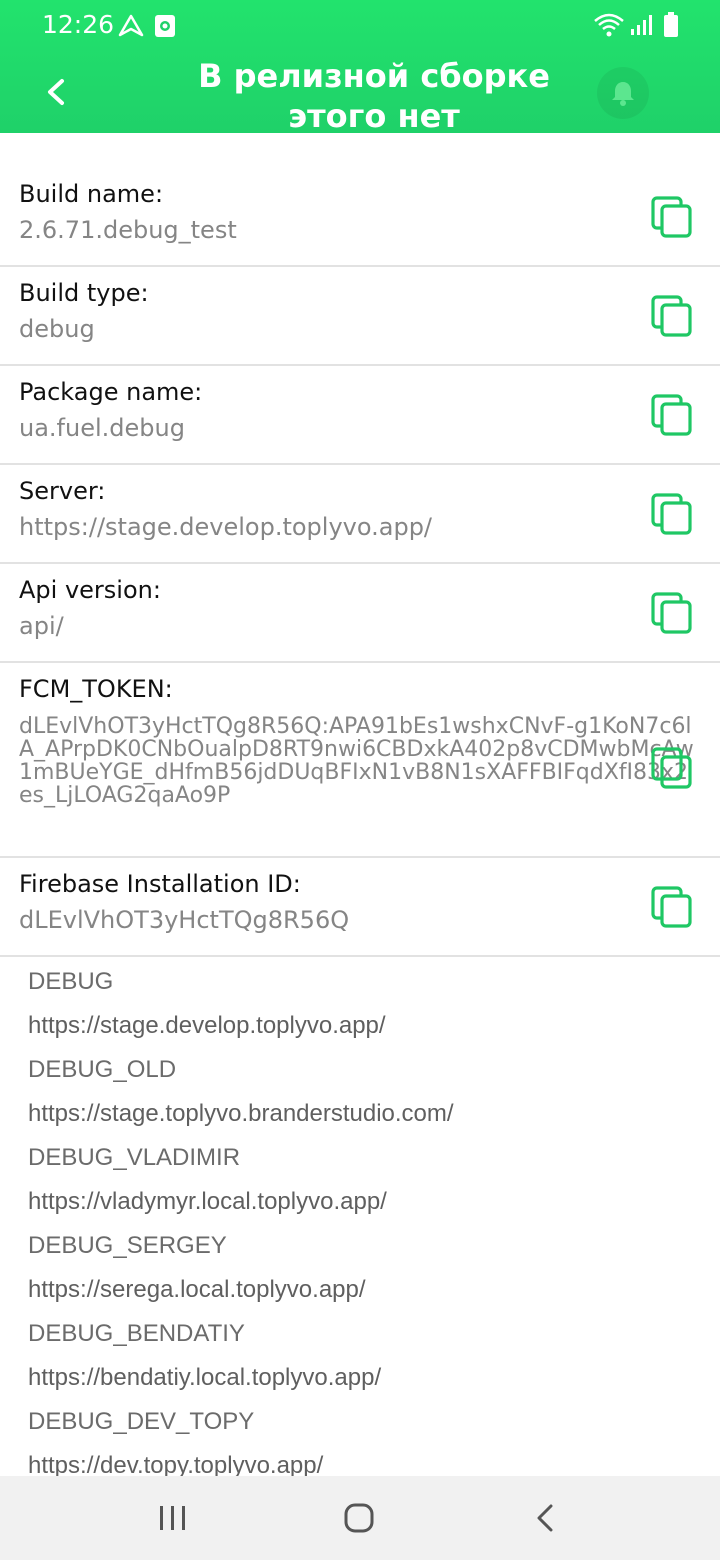 Image resolution: width=720 pixels, height=1560 pixels. I want to click on server-url: https://stage.develop.toplyvo.app/, so click(207, 1025).